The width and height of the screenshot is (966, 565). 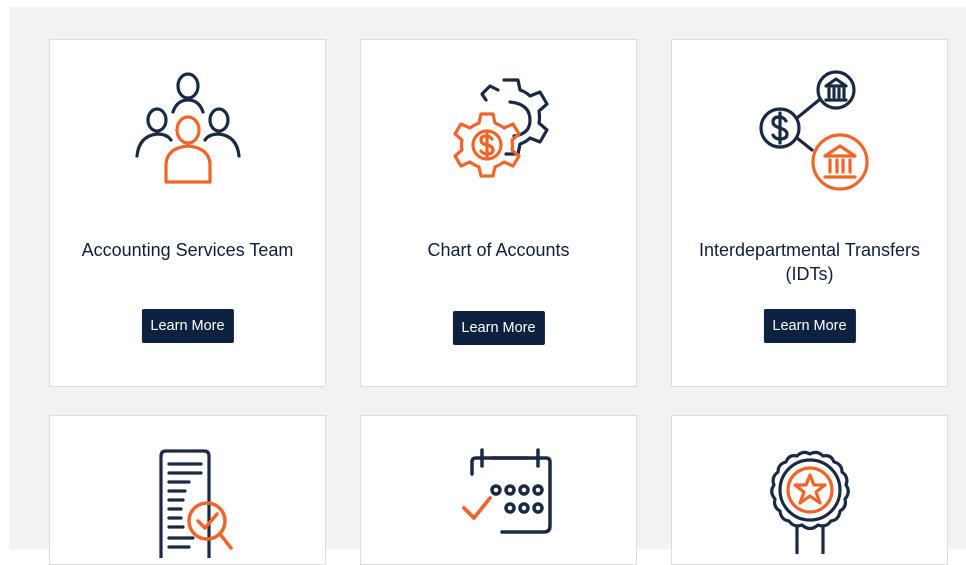 I want to click on team-people-icon, so click(x=187, y=128).